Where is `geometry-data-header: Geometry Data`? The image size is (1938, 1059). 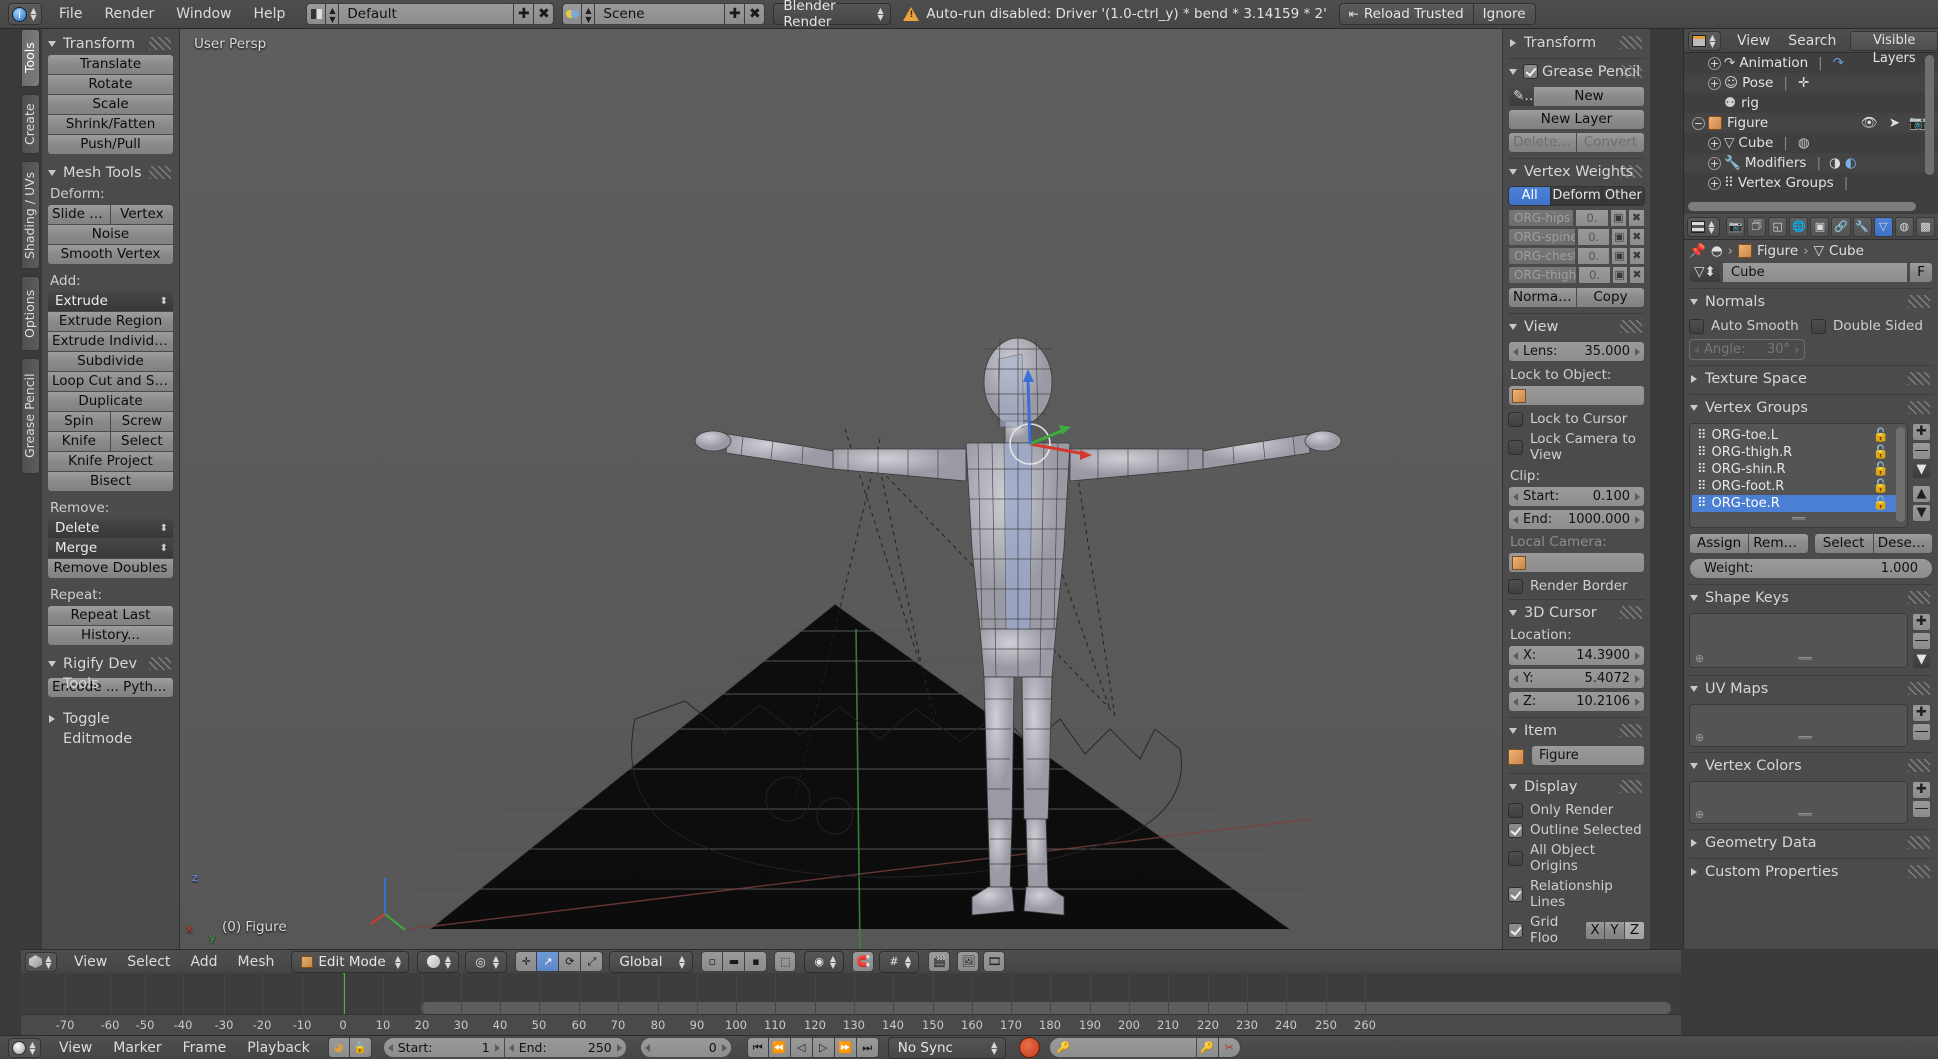 geometry-data-header: Geometry Data is located at coordinates (1811, 843).